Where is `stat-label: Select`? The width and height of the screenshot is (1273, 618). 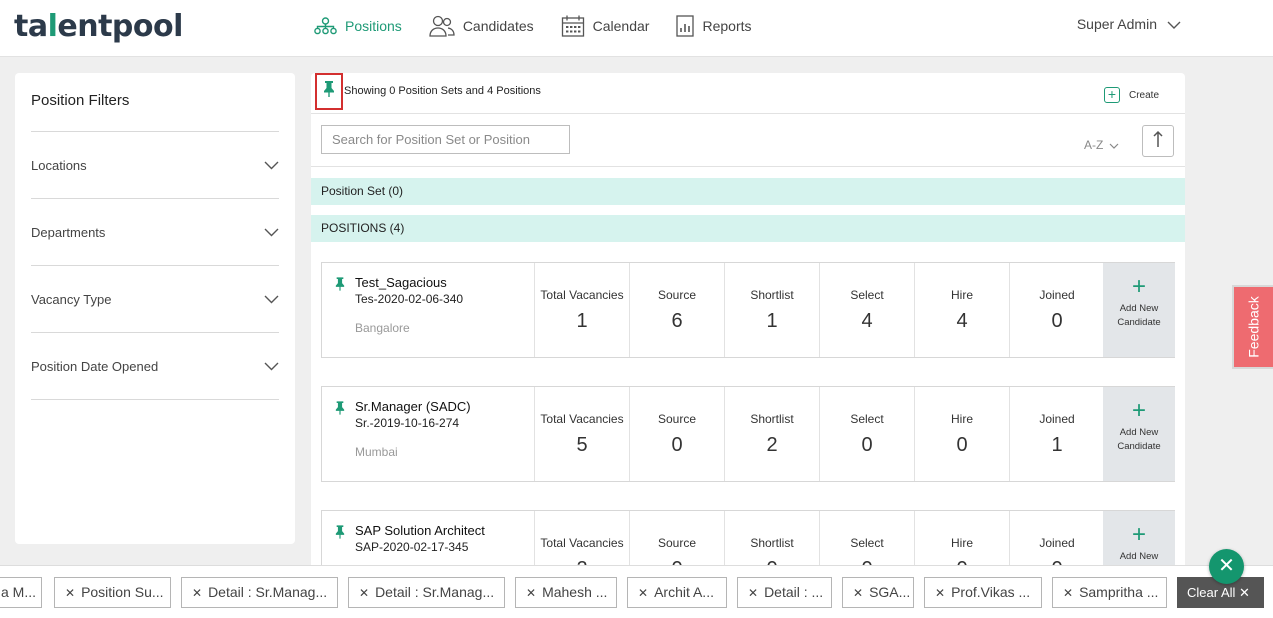
stat-label: Select is located at coordinates (867, 295).